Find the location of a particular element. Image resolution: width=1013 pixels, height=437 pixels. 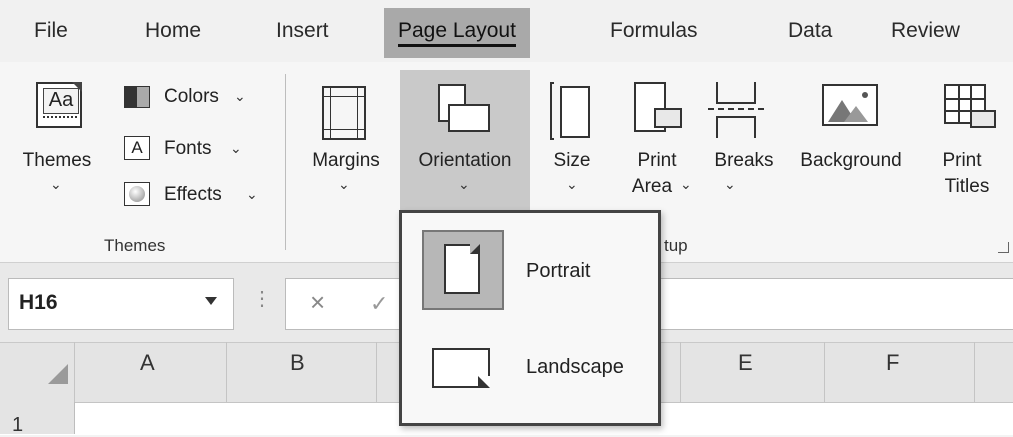

tab-data: Data is located at coordinates (810, 33).